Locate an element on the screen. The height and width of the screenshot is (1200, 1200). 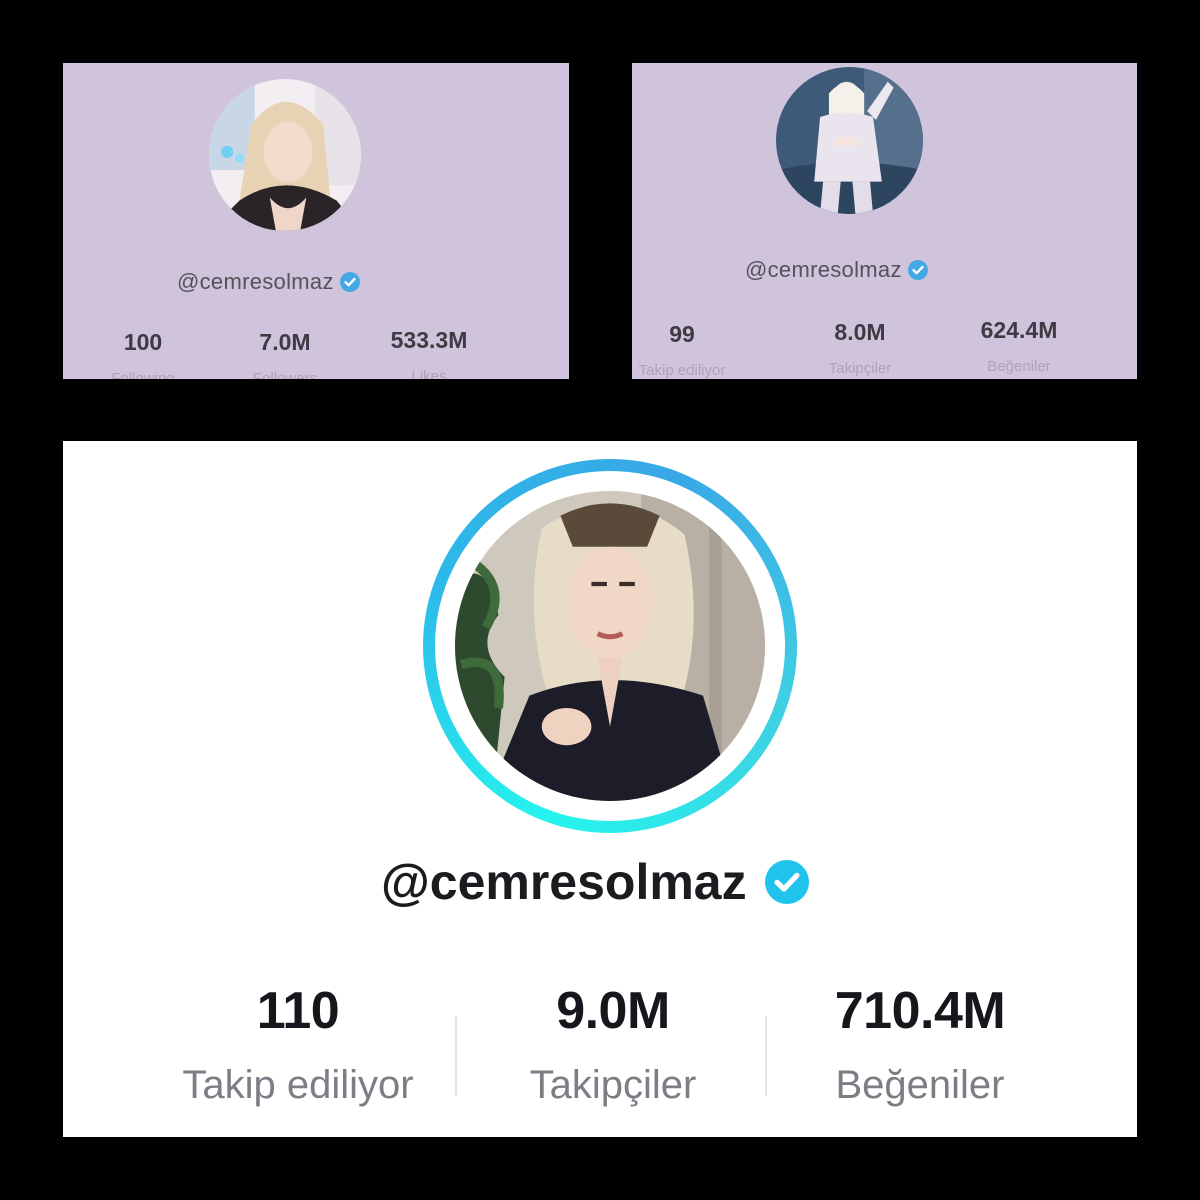
stat-label: Following is located at coordinates (143, 374).